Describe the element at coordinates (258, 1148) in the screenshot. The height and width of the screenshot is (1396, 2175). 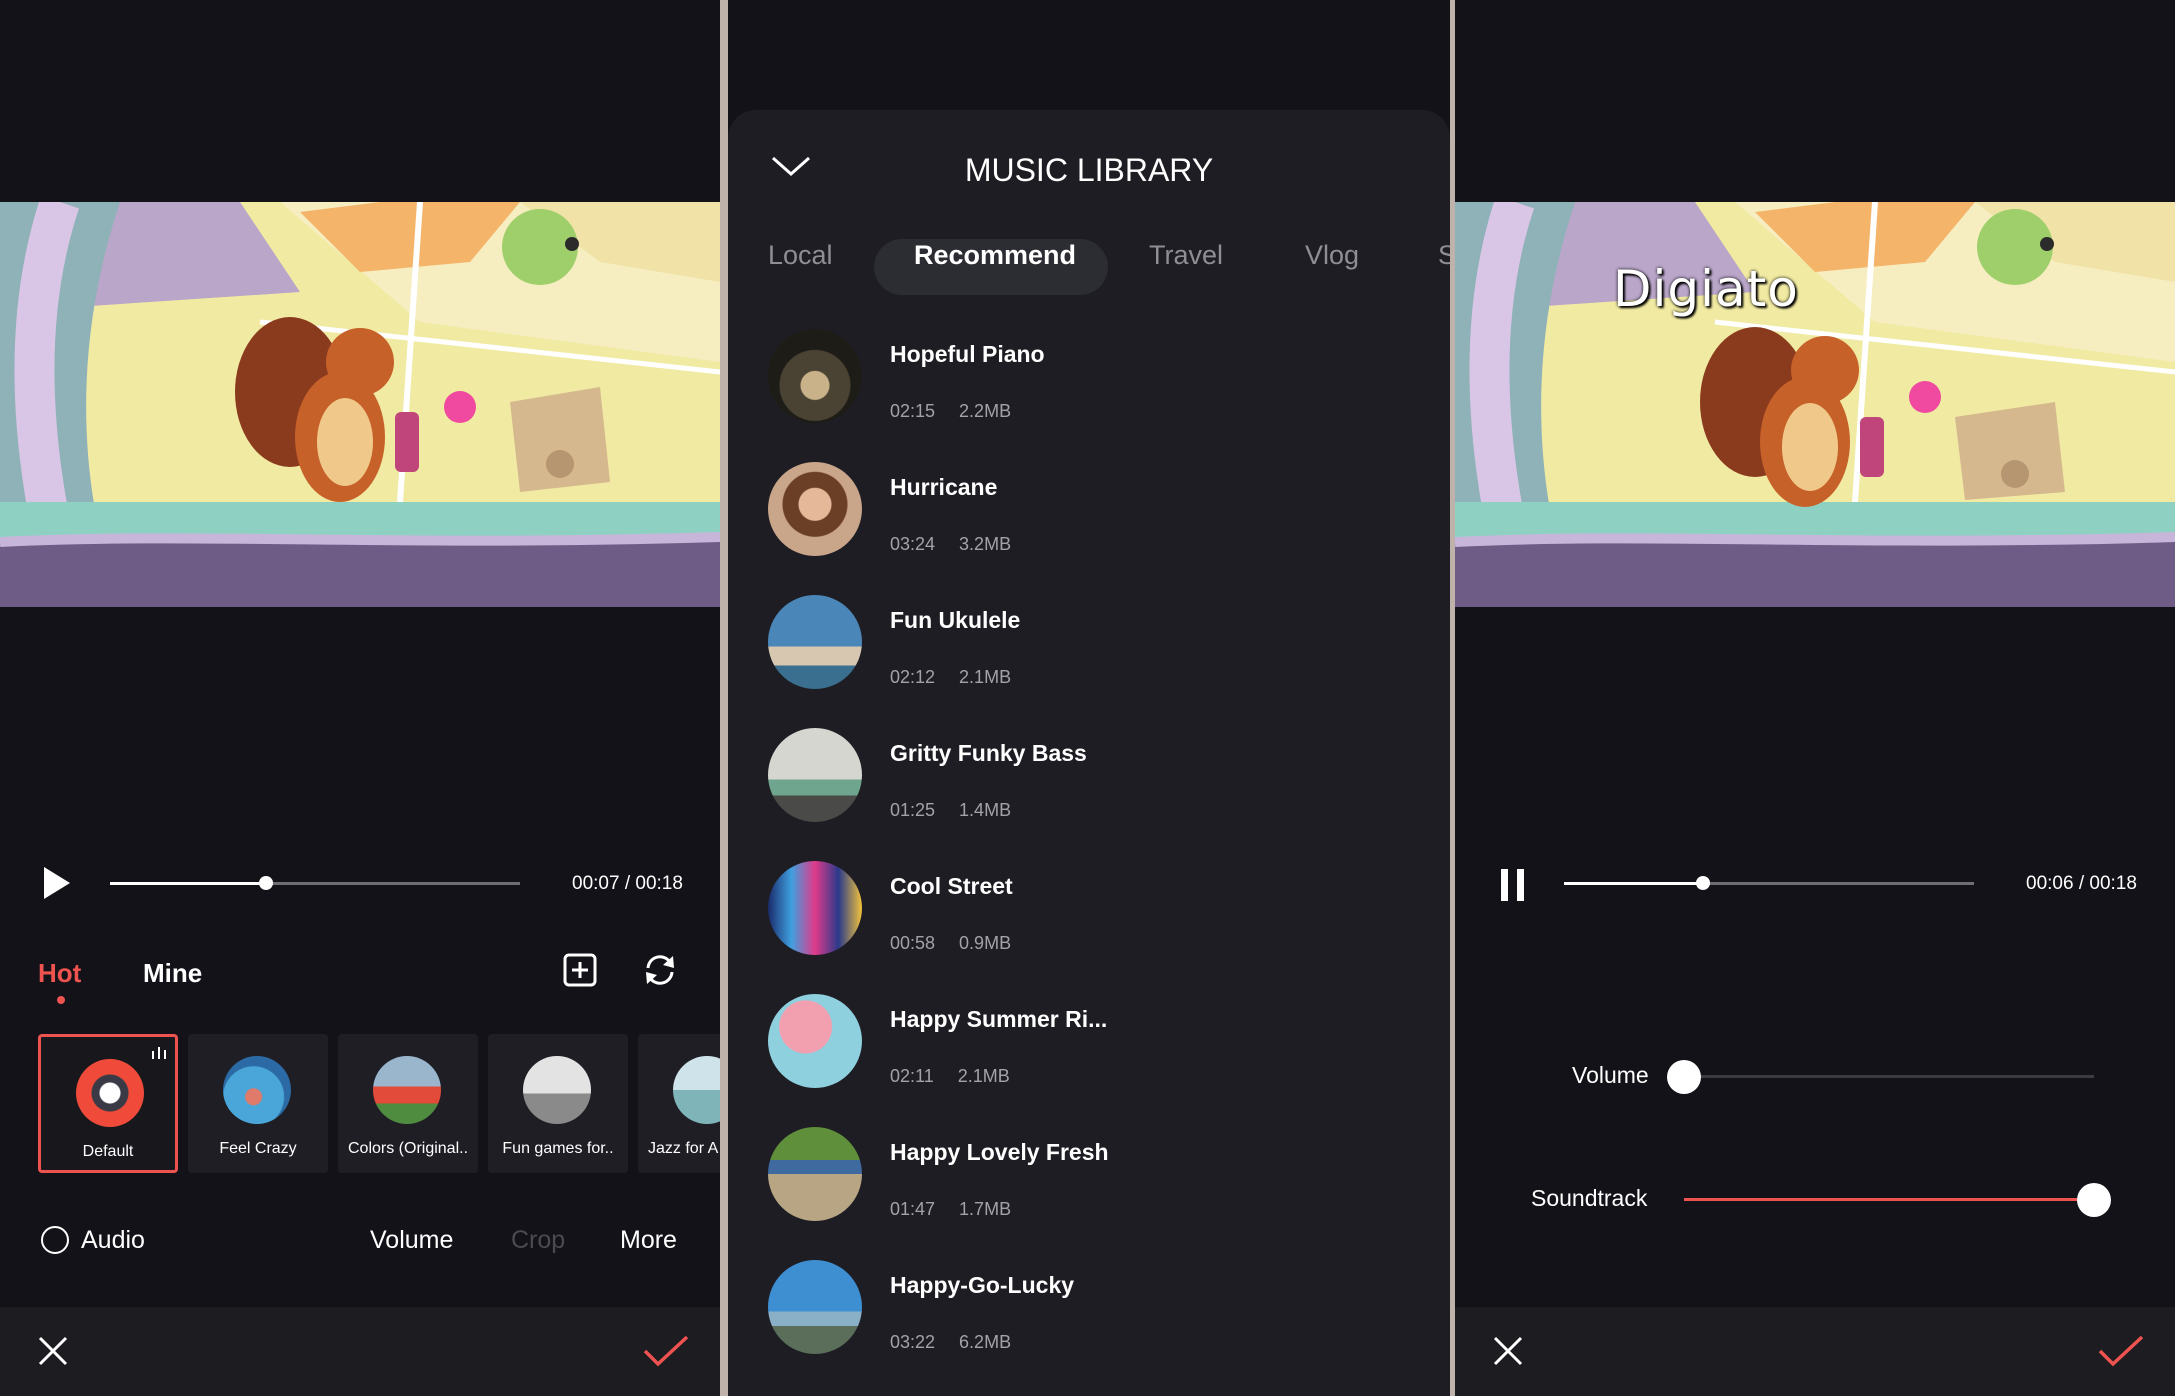
I see `track-label: Feel Crazy` at that location.